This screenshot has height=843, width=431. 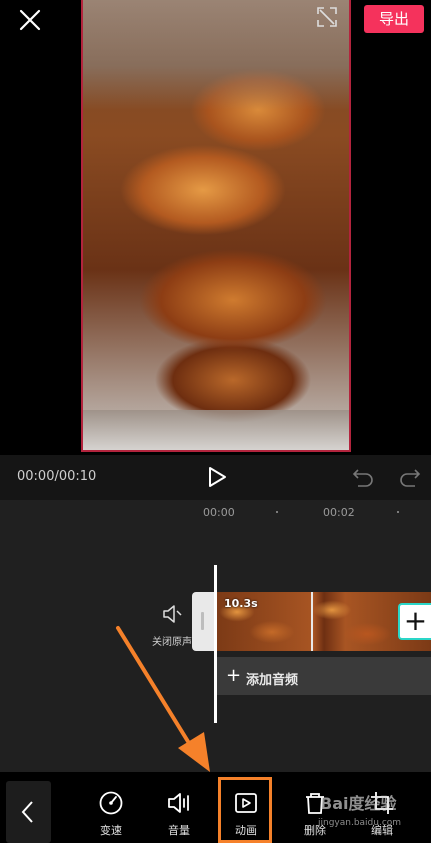 I want to click on highlight-frame, so click(x=245, y=810).